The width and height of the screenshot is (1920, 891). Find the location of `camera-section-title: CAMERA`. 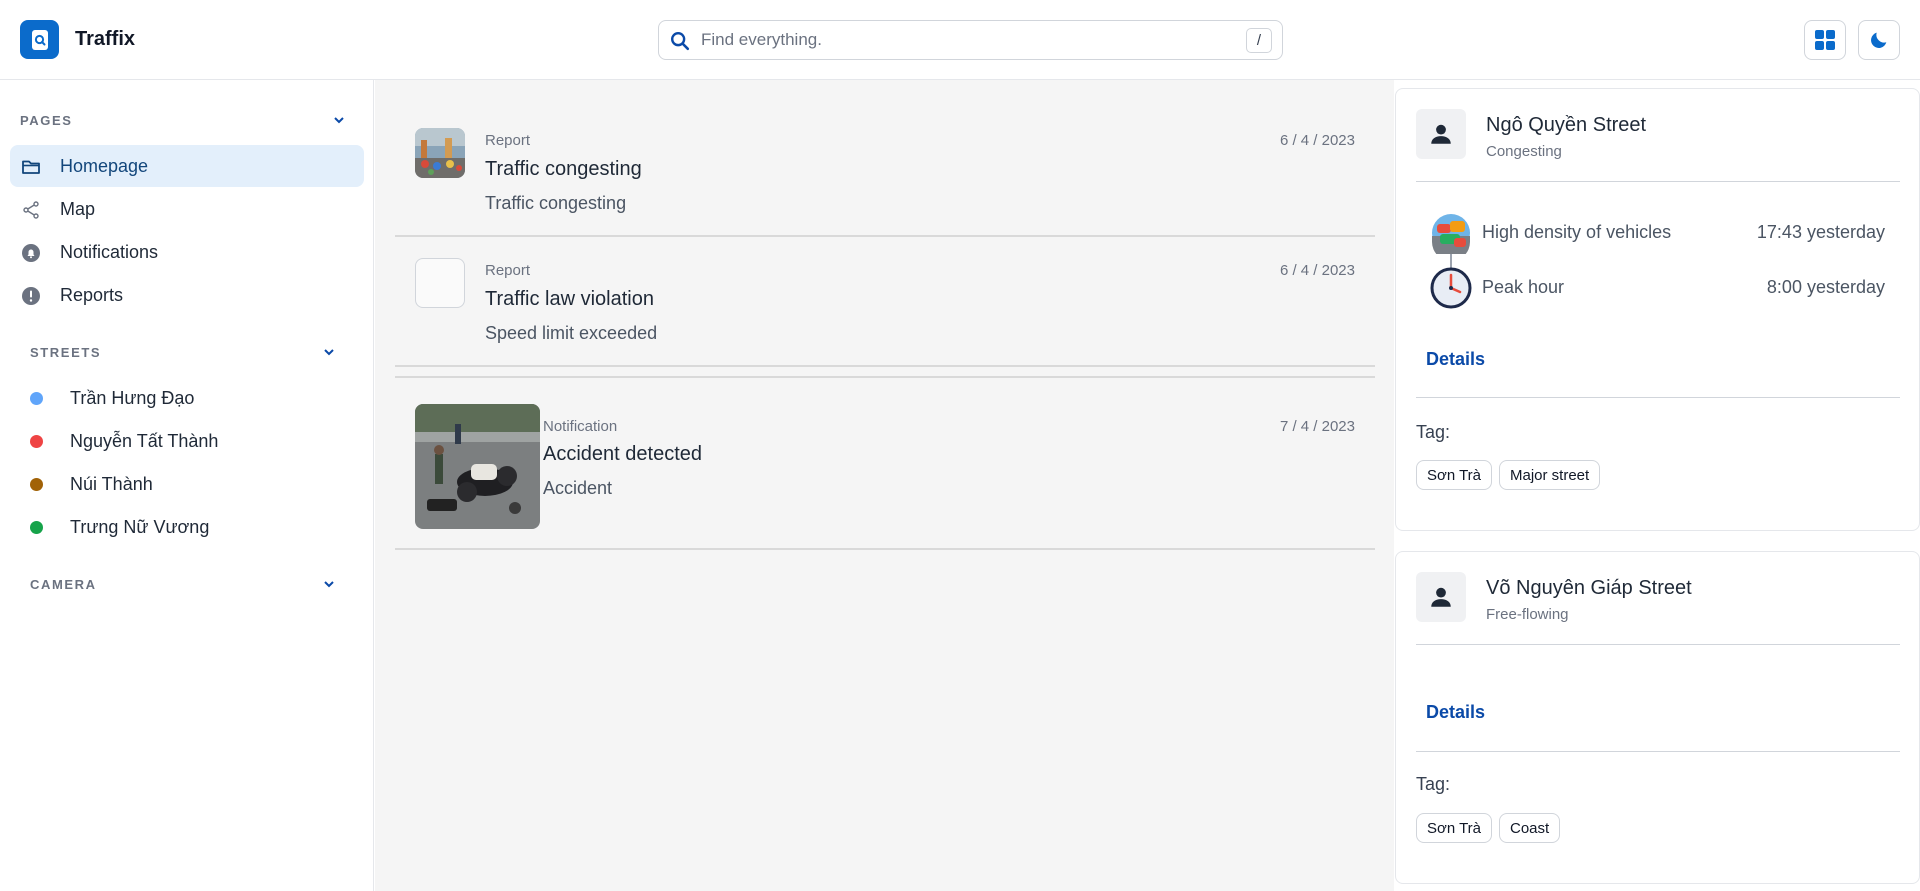

camera-section-title: CAMERA is located at coordinates (63, 584).